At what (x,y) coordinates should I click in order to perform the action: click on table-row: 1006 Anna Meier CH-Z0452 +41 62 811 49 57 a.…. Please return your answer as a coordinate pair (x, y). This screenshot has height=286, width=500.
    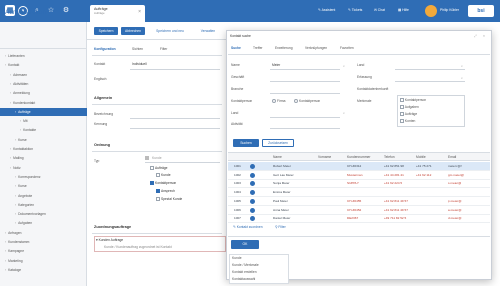
    Looking at the image, I should click on (359, 210).